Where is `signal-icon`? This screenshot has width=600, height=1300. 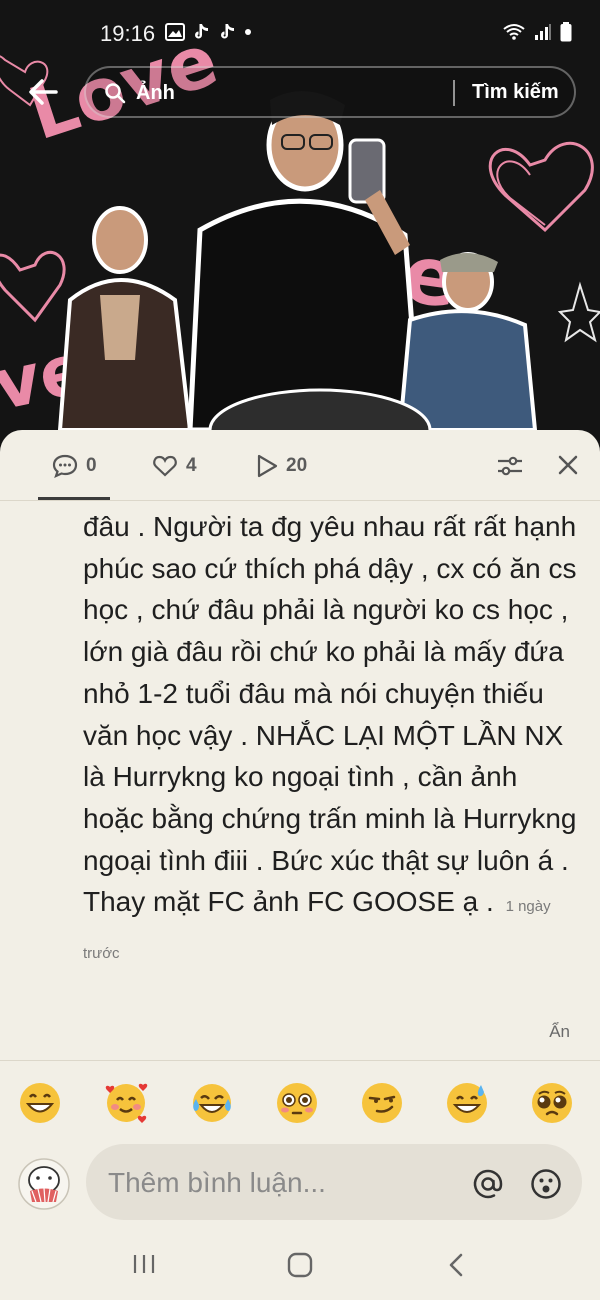 signal-icon is located at coordinates (543, 32).